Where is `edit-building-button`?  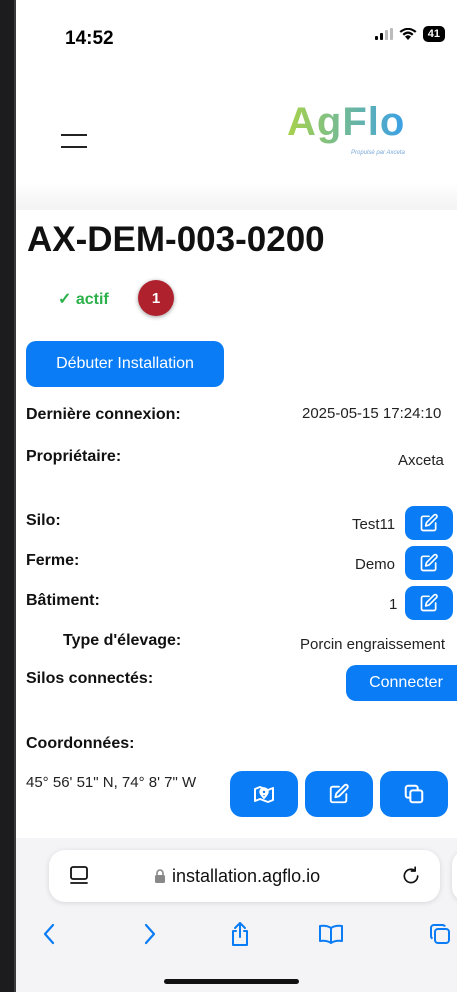 edit-building-button is located at coordinates (429, 603).